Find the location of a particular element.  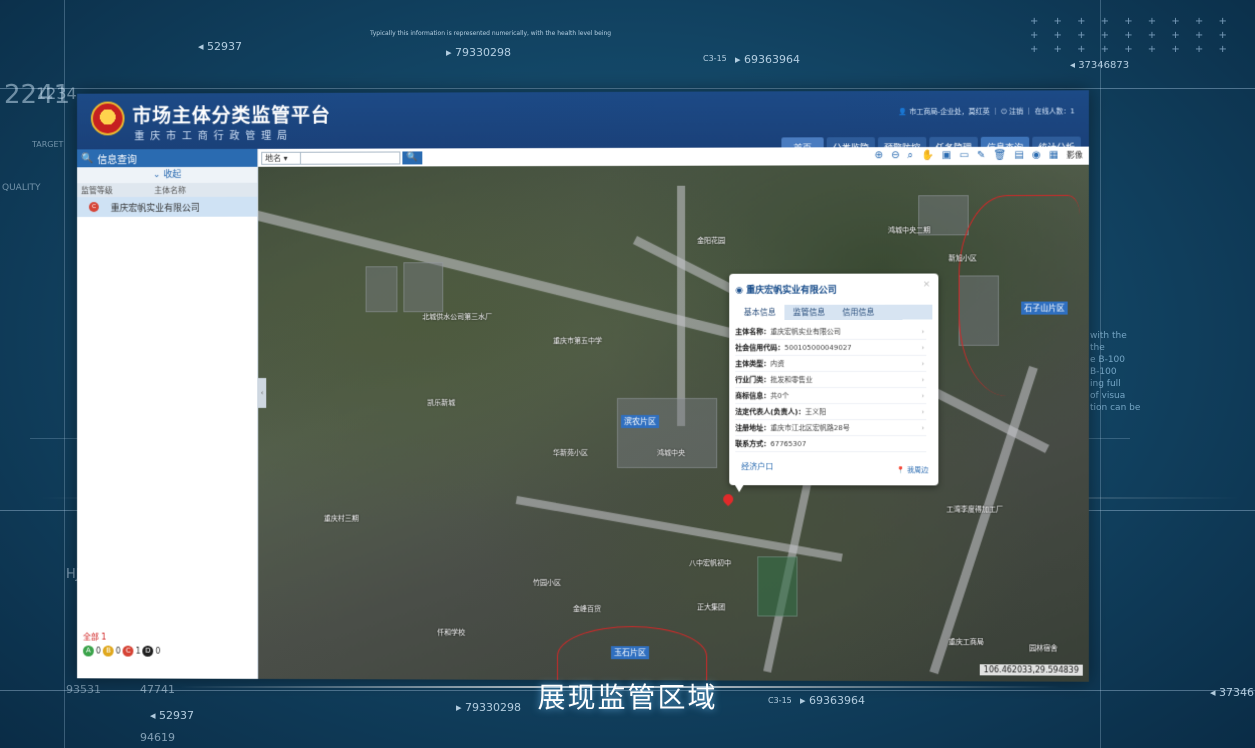

info-icon: ◉ is located at coordinates (739, 291).